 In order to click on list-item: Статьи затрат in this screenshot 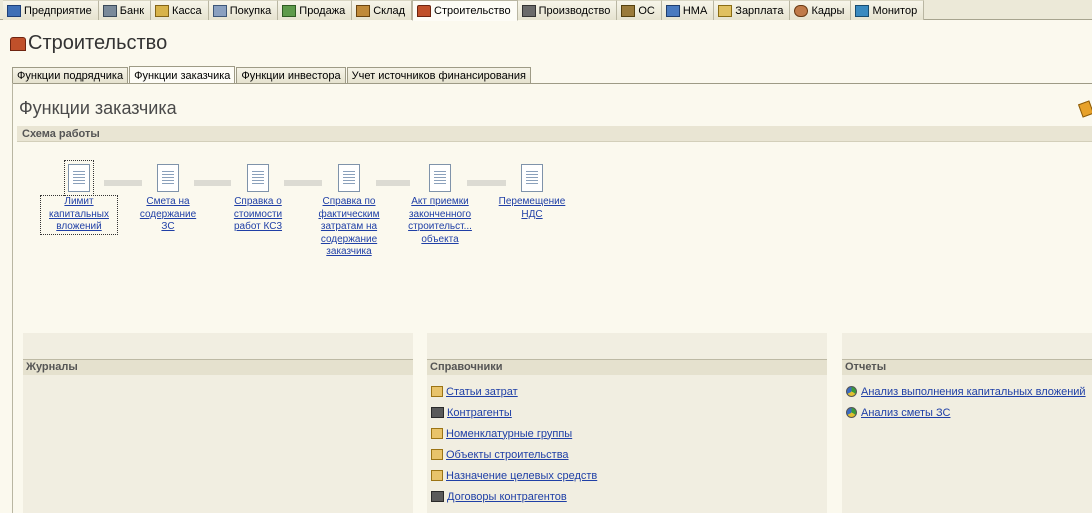, I will do `click(514, 391)`.